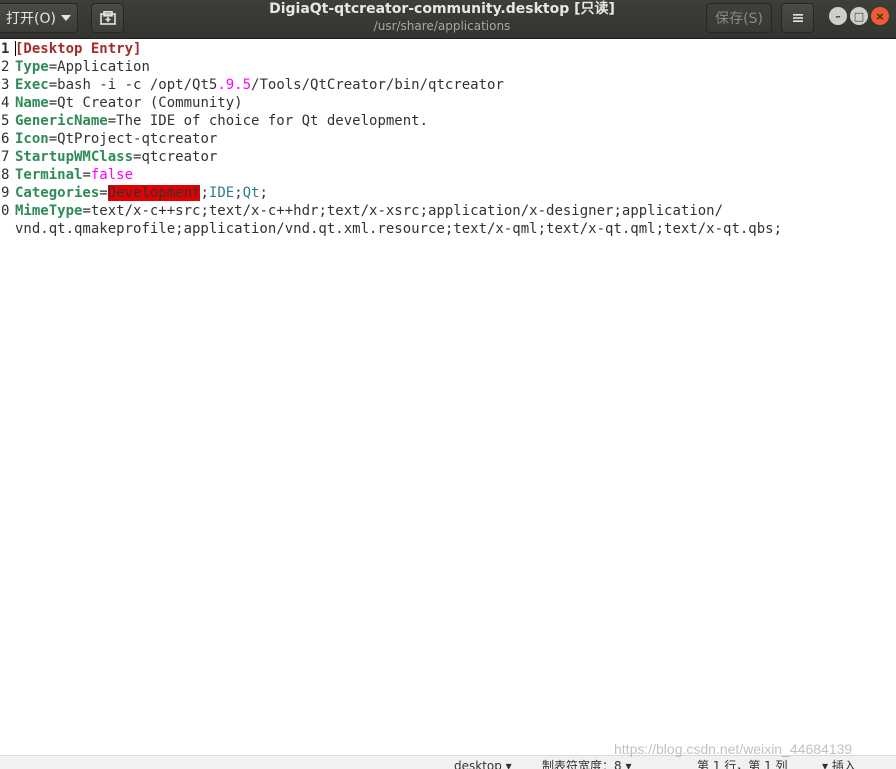 The height and width of the screenshot is (769, 896). Describe the element at coordinates (442, 9) in the screenshot. I see `window-title: DigiaQt-qtcreator-community.desktop [只读]` at that location.